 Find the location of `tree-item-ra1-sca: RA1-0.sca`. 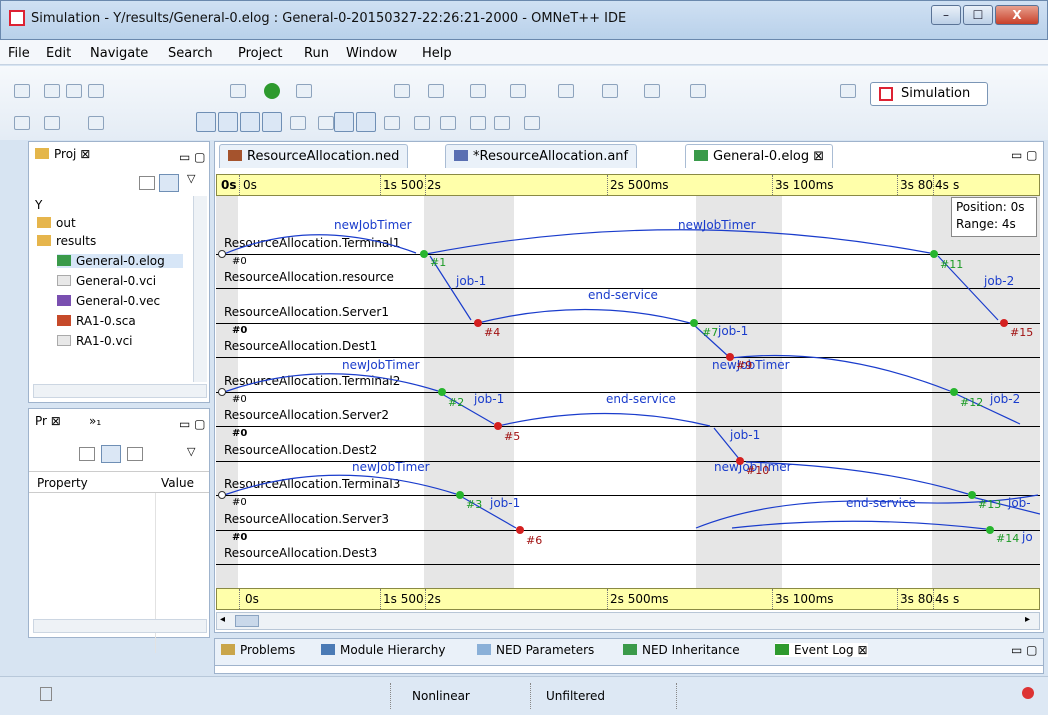

tree-item-ra1-sca: RA1-0.sca is located at coordinates (96, 321).